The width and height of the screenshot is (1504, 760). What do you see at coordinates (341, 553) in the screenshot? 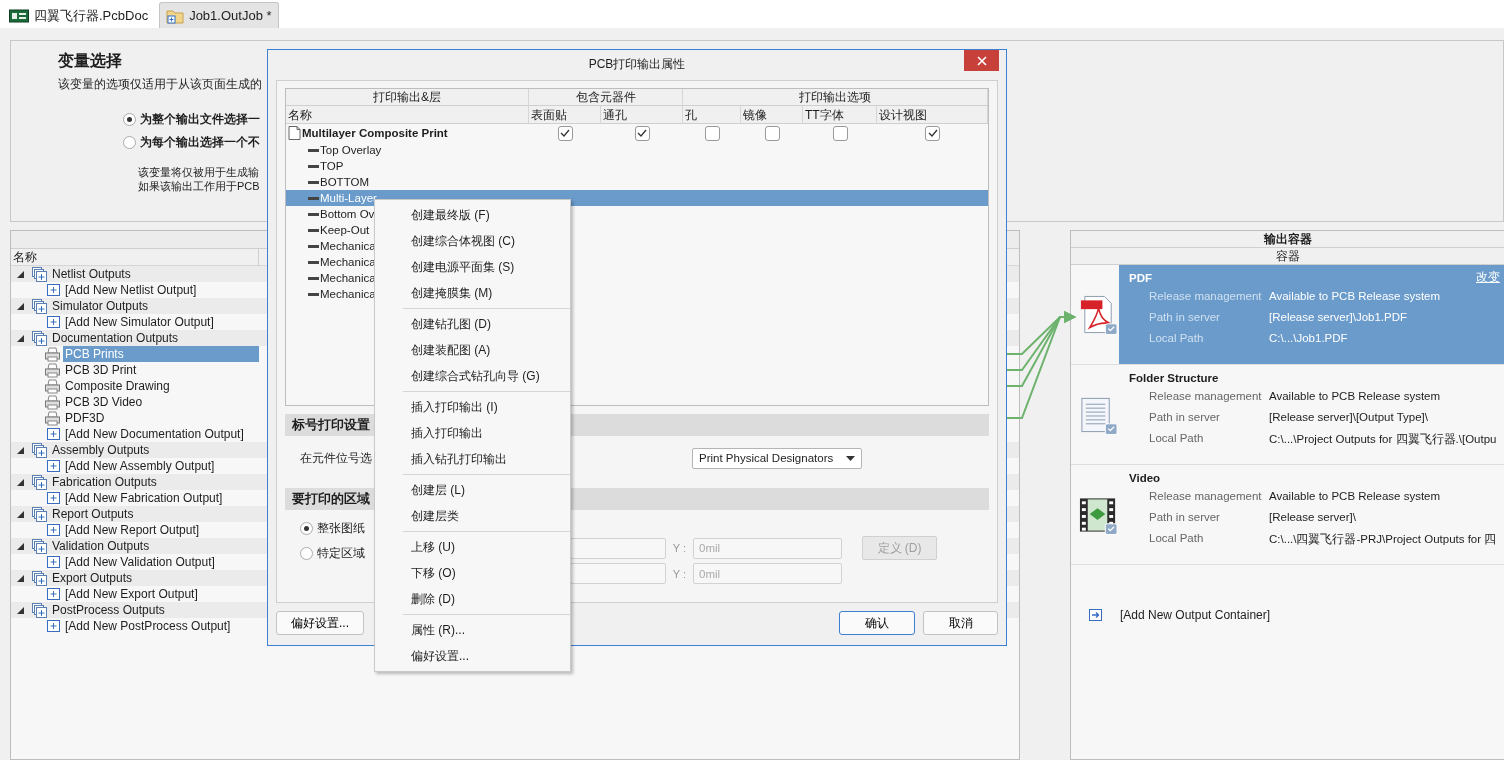
I see `radio-label: 特定区域` at bounding box center [341, 553].